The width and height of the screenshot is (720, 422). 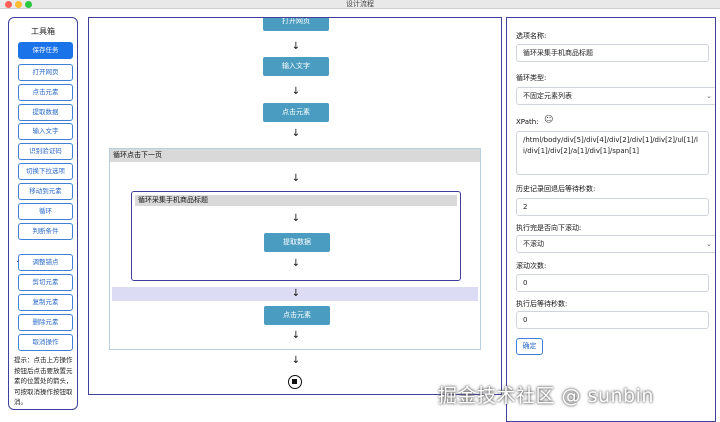 What do you see at coordinates (612, 283) in the screenshot?
I see `scroll-count-input: 0` at bounding box center [612, 283].